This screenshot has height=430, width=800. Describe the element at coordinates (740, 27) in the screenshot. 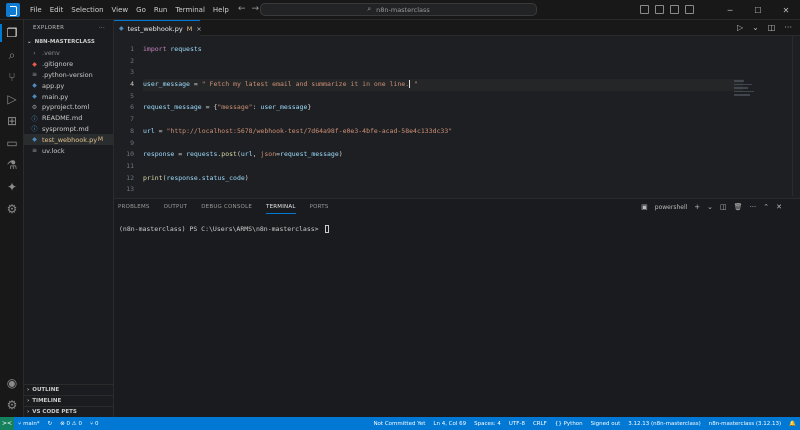

I see `run-file-icon: ▷` at that location.